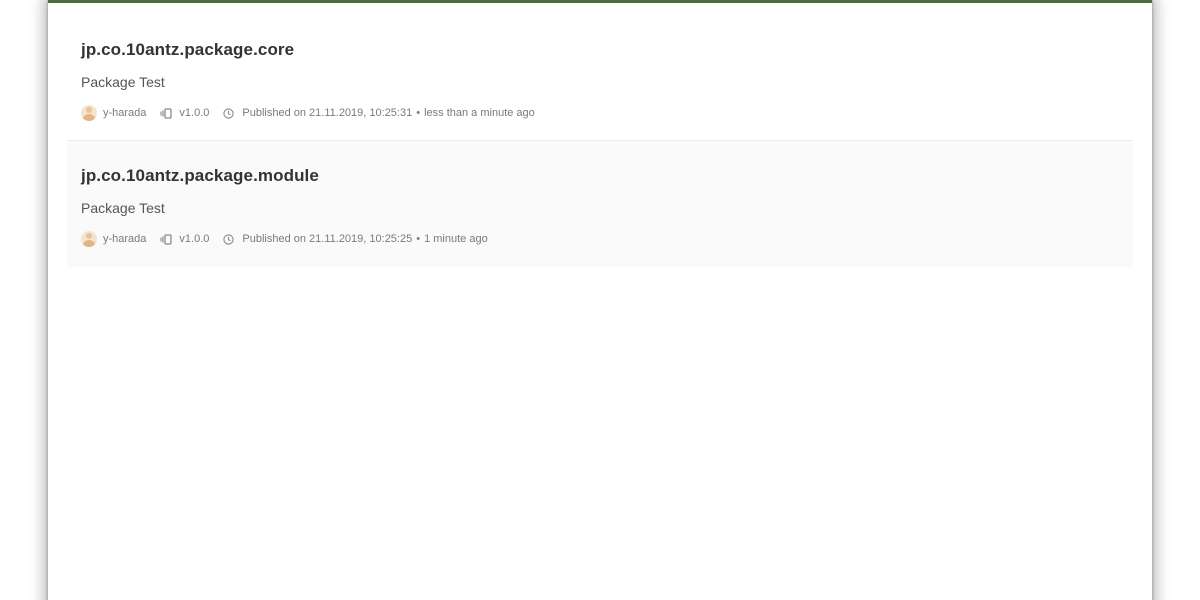 The width and height of the screenshot is (1200, 600). What do you see at coordinates (600, 176) in the screenshot?
I see `package-title: jp.co.10antz.package.module` at bounding box center [600, 176].